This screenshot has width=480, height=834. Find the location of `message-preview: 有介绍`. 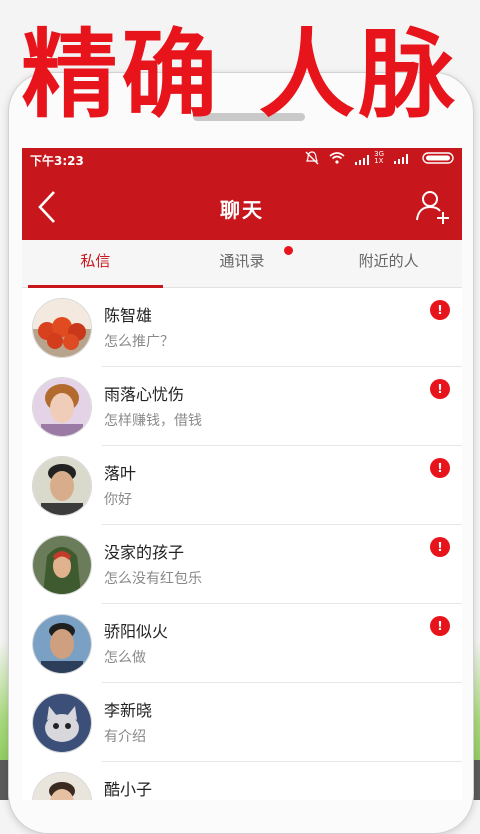

message-preview: 有介绍 is located at coordinates (125, 737).